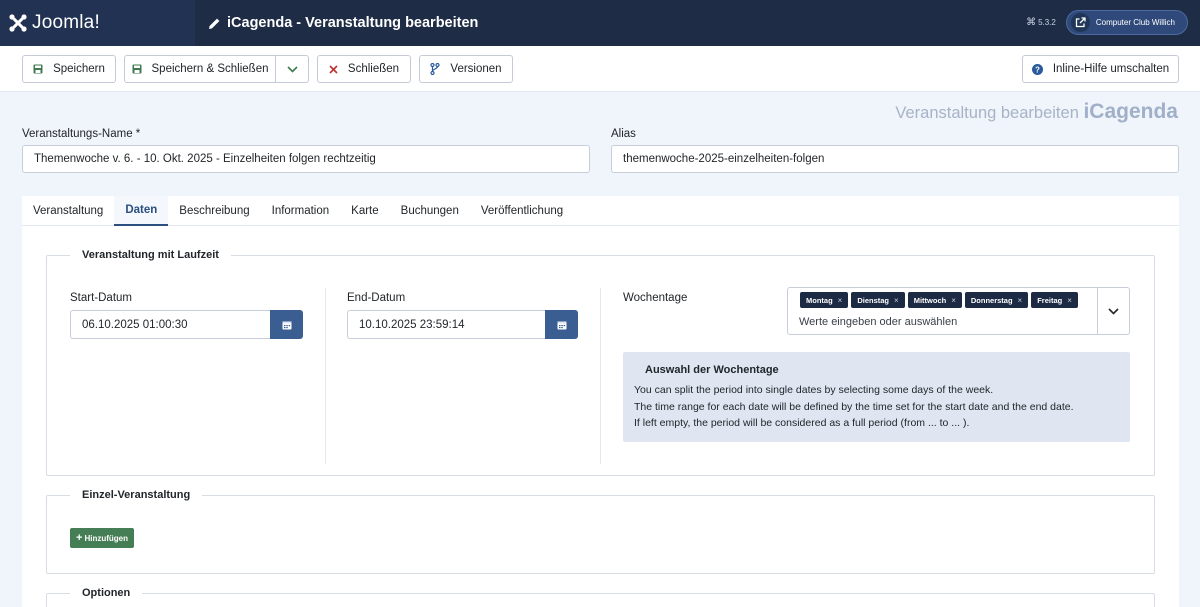 The width and height of the screenshot is (1200, 607). What do you see at coordinates (106, 593) in the screenshot?
I see `options-legend: Optionen` at bounding box center [106, 593].